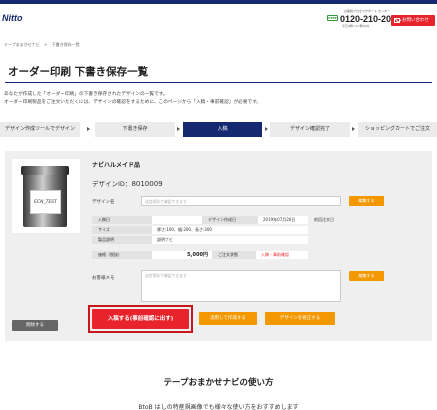 Image resolution: width=437 pixels, height=410 pixels. I want to click on product-can-lid, so click(45, 170).